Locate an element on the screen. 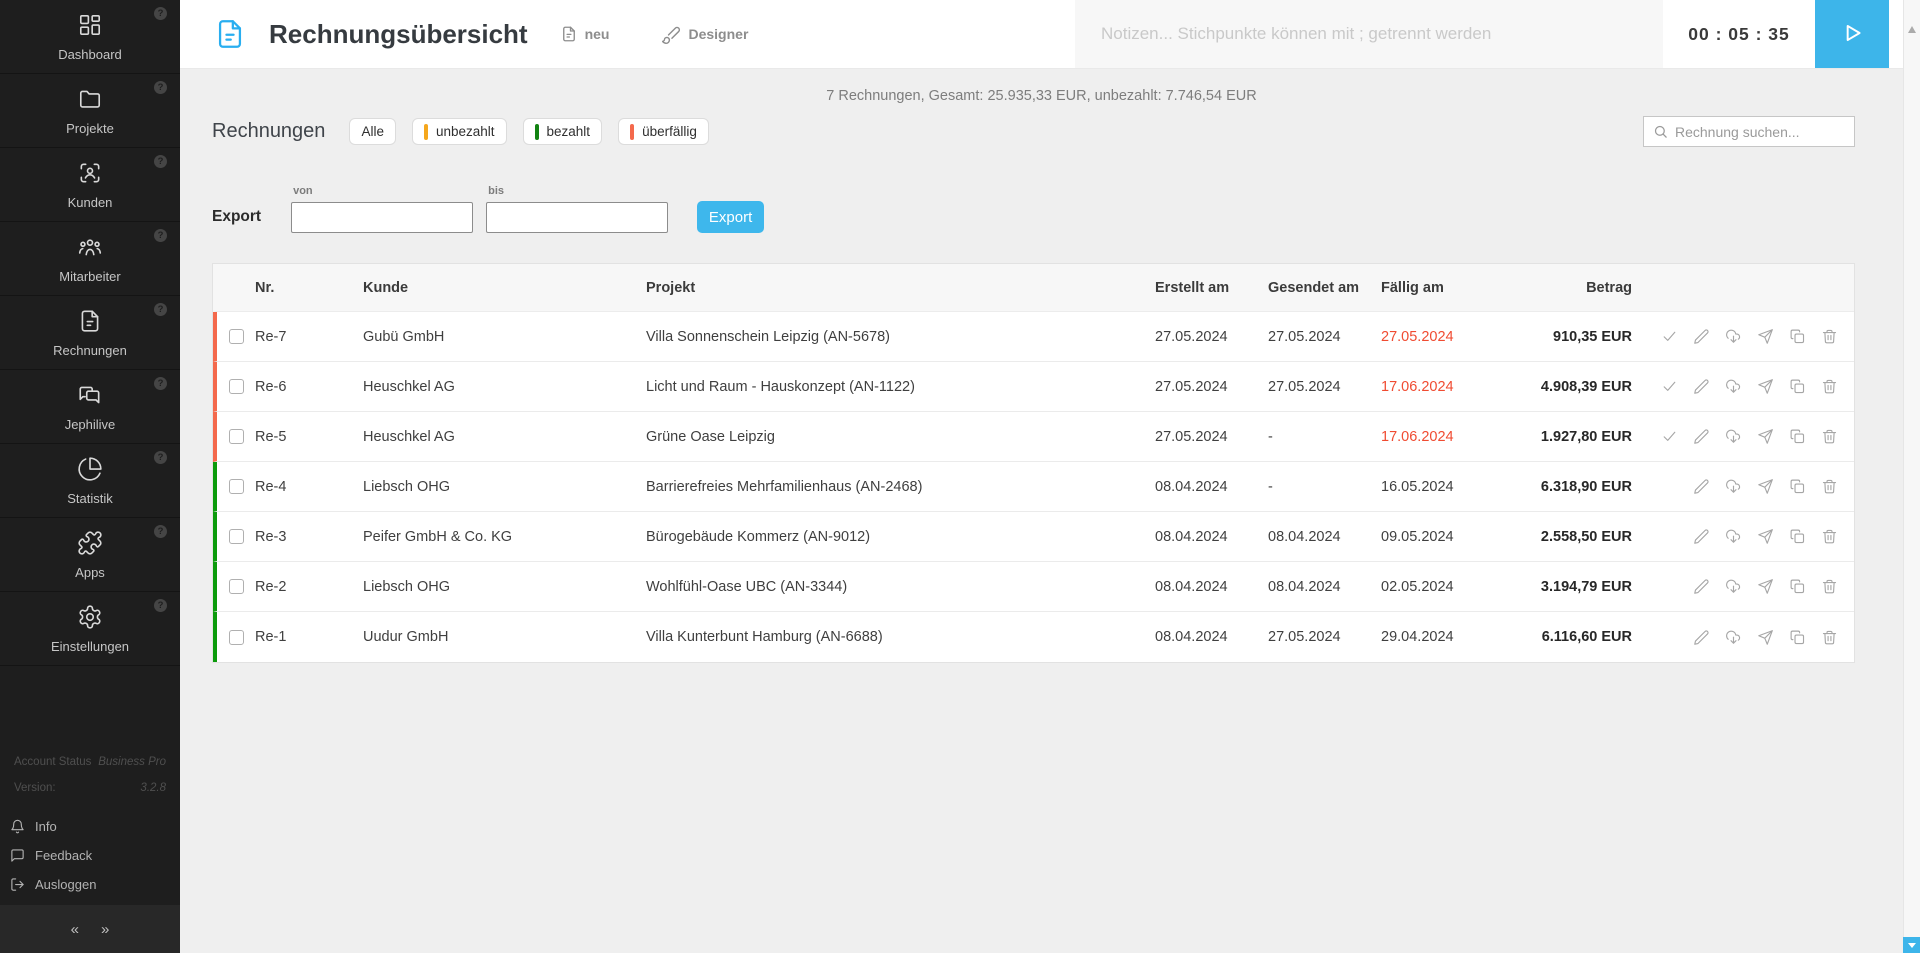  designer-button: Designer is located at coordinates (704, 35).